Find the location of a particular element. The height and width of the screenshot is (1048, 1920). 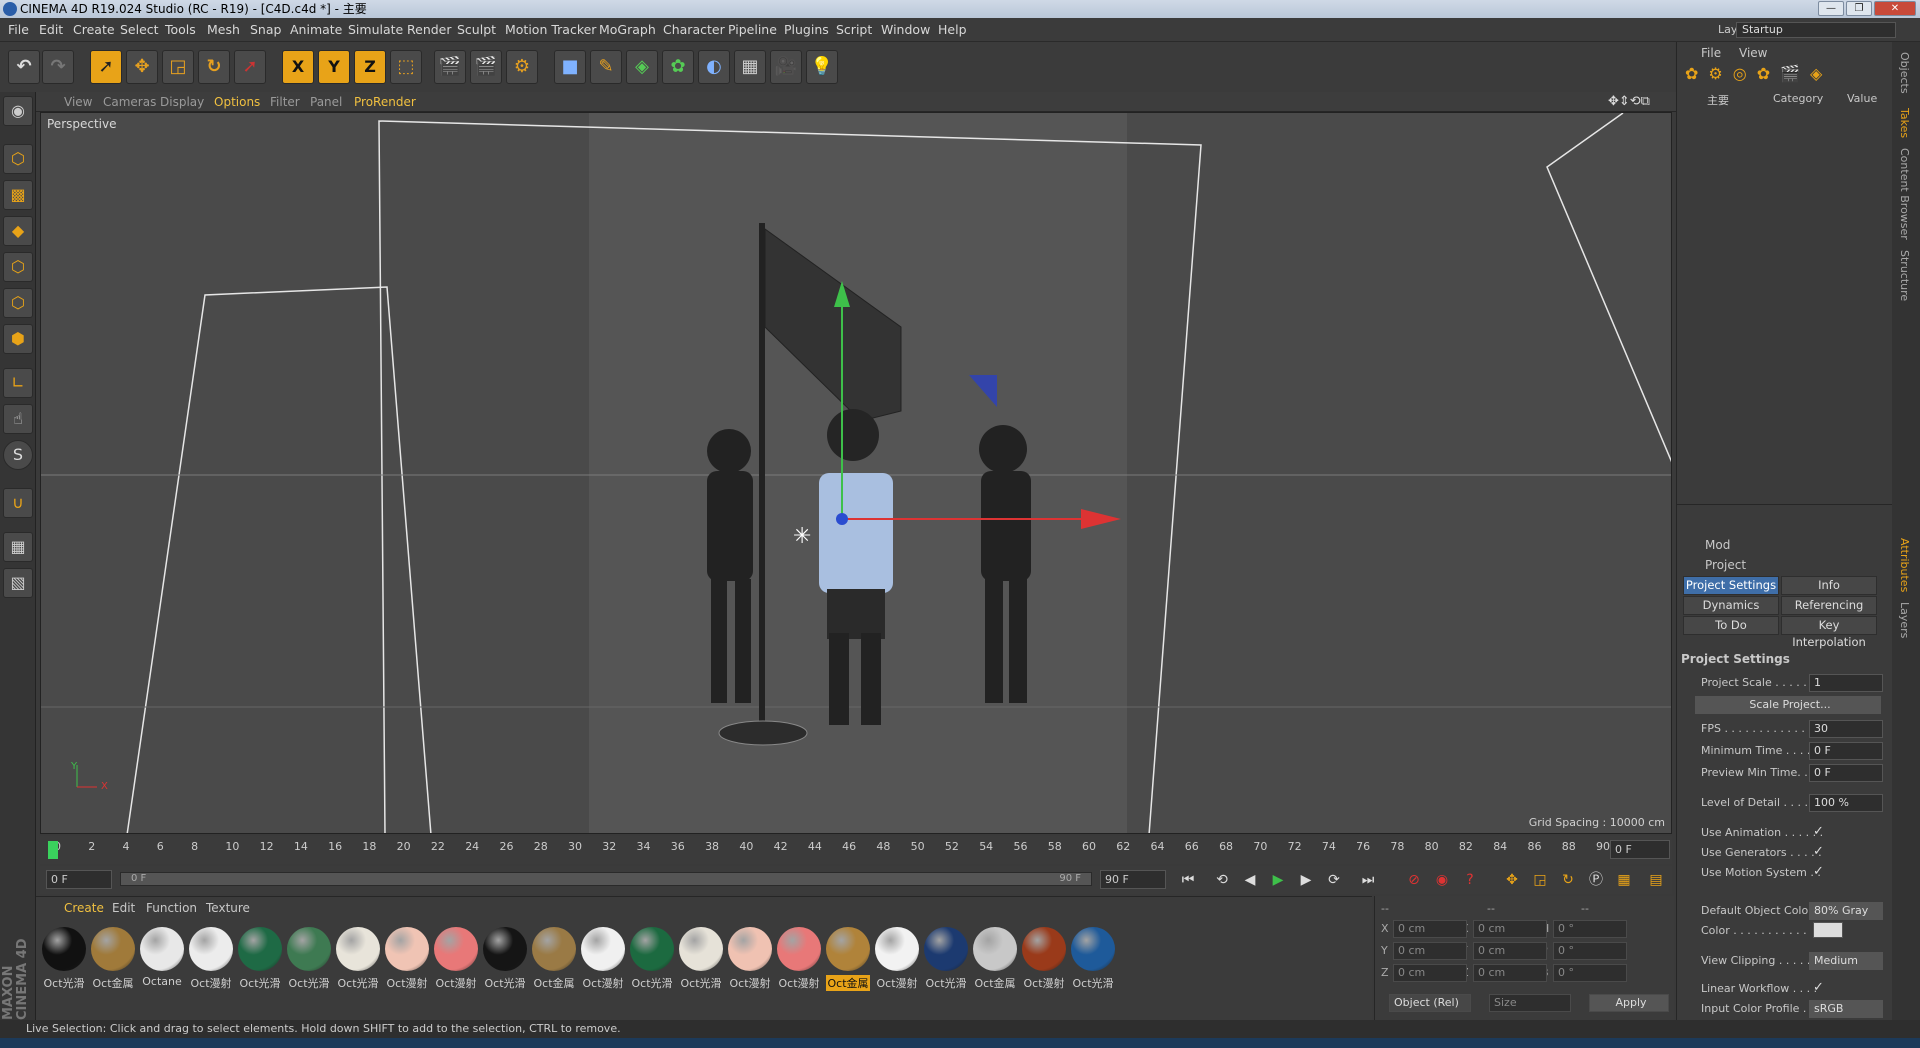

goto-end-icon: ⏭ is located at coordinates (1368, 880).